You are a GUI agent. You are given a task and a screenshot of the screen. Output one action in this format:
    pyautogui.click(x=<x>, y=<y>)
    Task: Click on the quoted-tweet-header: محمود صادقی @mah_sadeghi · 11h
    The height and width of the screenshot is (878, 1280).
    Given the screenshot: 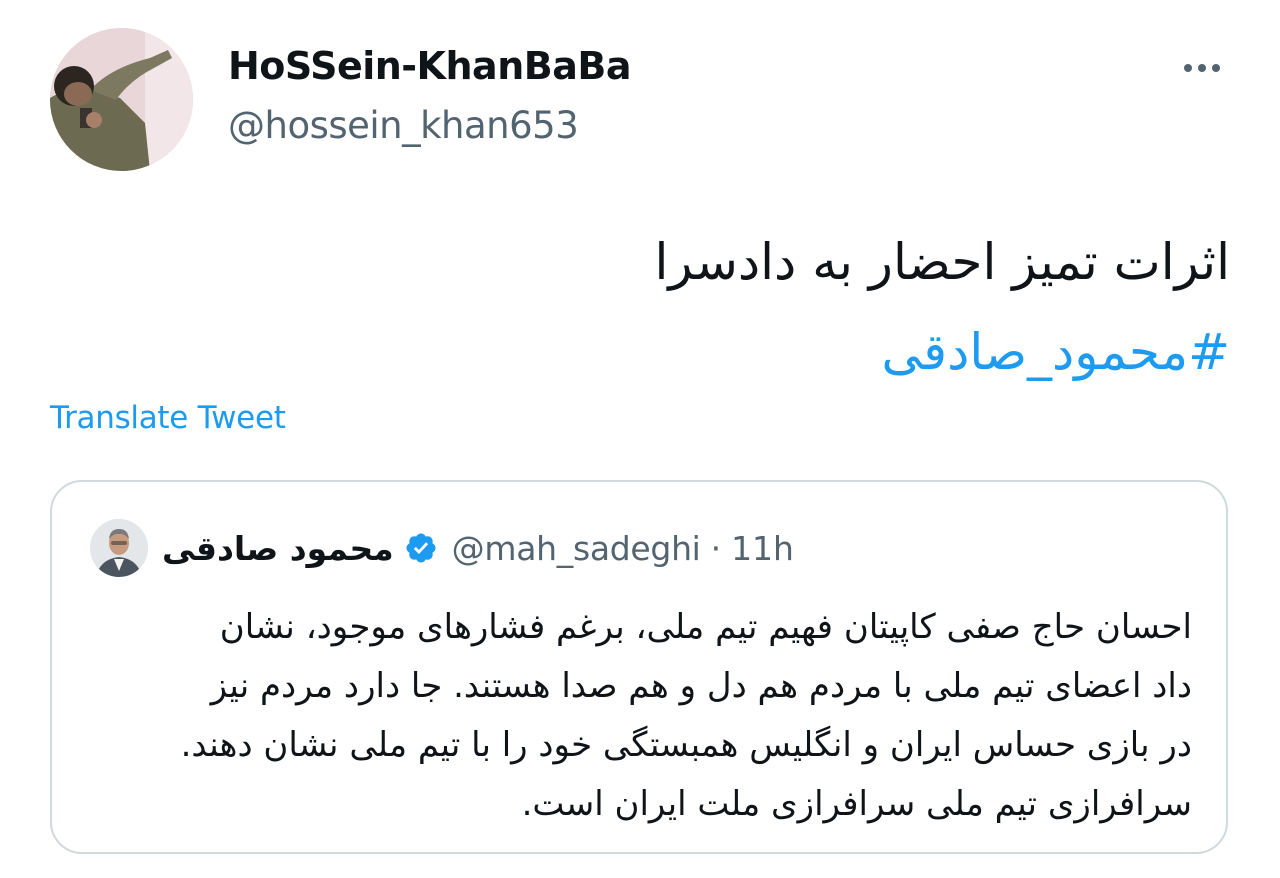 What is the action you would take?
    pyautogui.click(x=442, y=548)
    